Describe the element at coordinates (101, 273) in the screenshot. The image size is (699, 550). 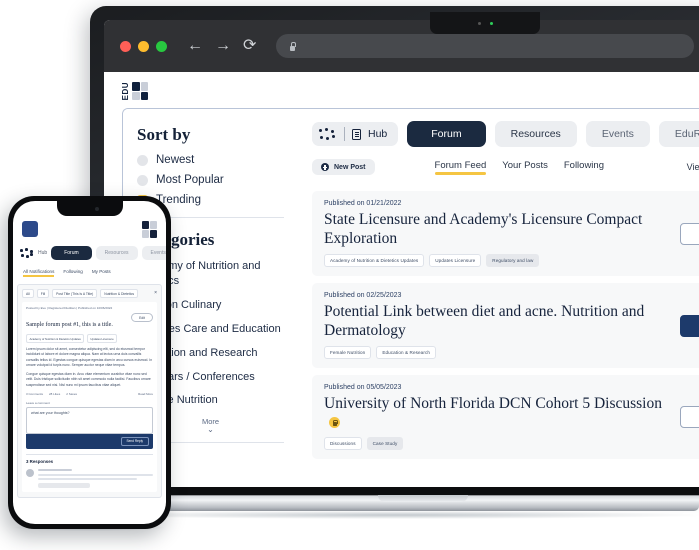
I see `phone-tab-my-posts: My Posts` at that location.